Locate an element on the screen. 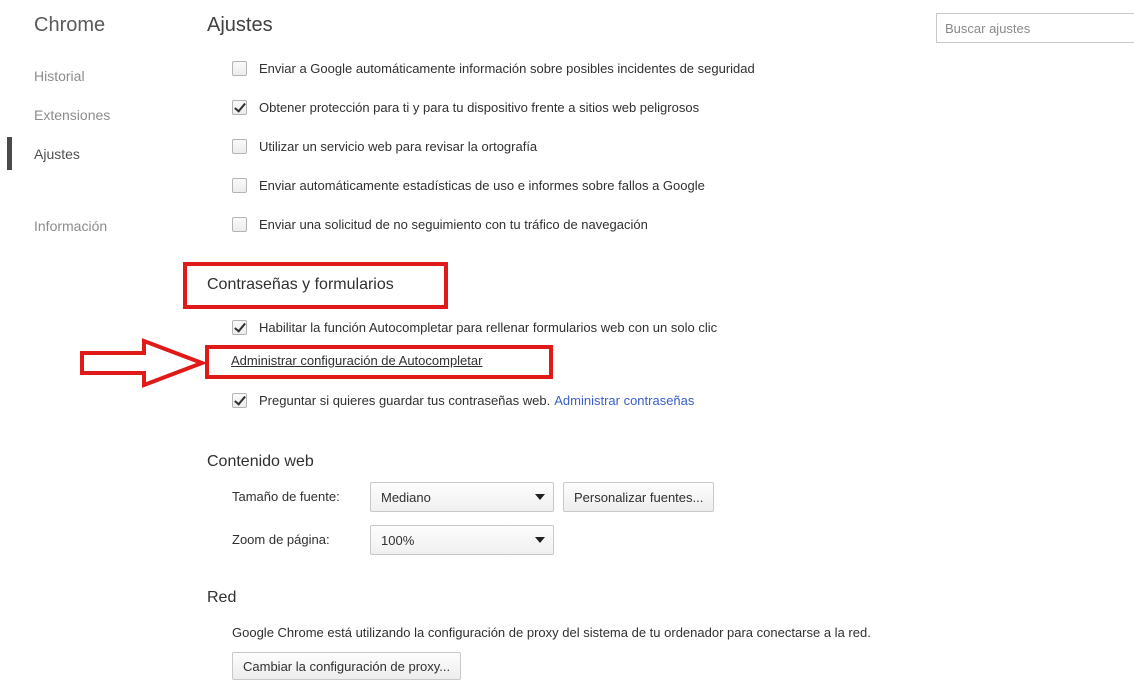 Image resolution: width=1134 pixels, height=680 pixels. app-brand: Chrome is located at coordinates (70, 25).